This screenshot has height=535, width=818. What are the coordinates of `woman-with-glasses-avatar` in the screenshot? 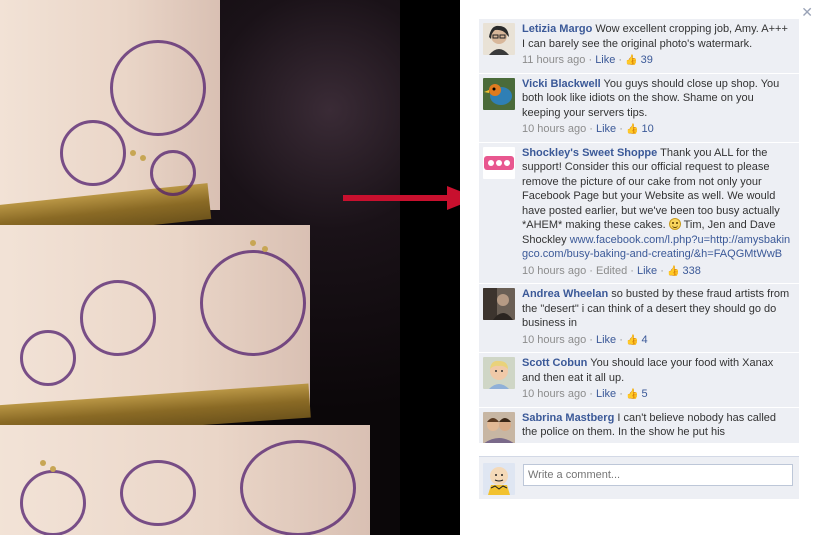 It's located at (499, 39).